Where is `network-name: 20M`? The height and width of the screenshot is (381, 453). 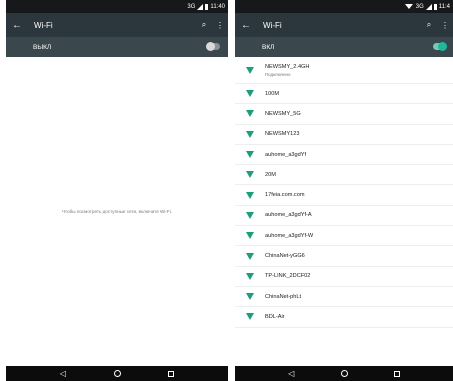
network-name: 20M is located at coordinates (270, 174).